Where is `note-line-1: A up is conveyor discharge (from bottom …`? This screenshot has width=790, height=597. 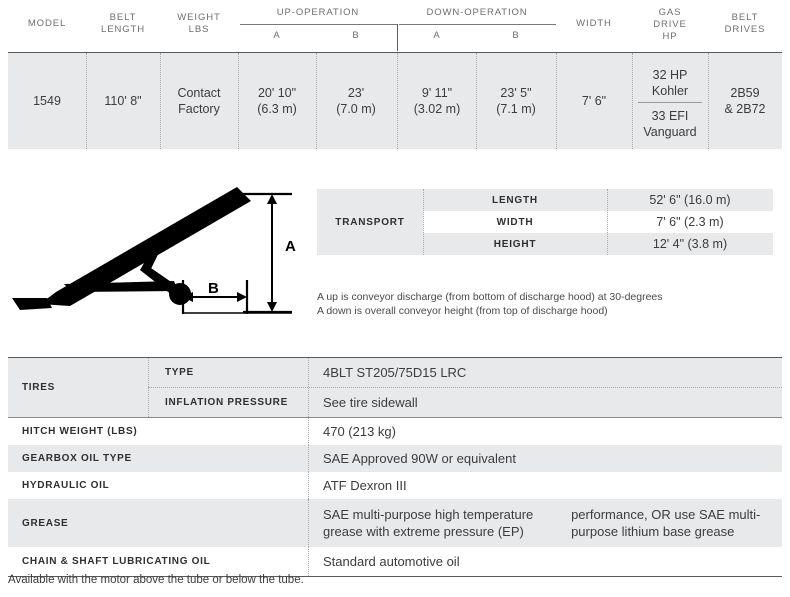 note-line-1: A up is conveyor discharge (from bottom … is located at coordinates (490, 297).